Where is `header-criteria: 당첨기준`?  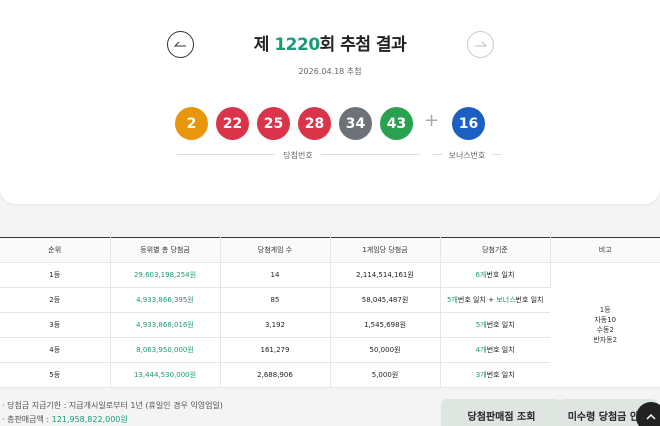 header-criteria: 당첨기준 is located at coordinates (495, 250).